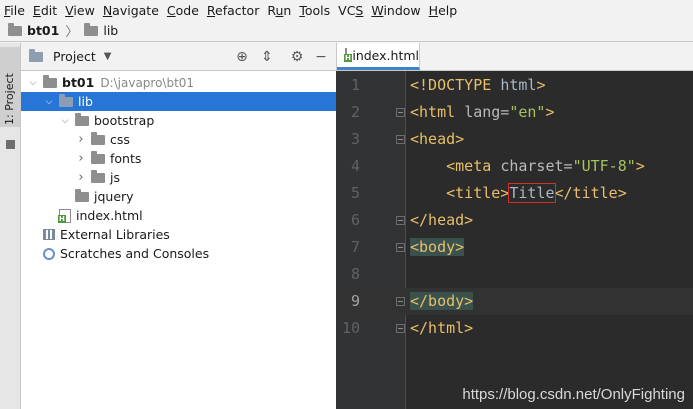 The image size is (693, 409). What do you see at coordinates (355, 112) in the screenshot?
I see `line-number: 2` at bounding box center [355, 112].